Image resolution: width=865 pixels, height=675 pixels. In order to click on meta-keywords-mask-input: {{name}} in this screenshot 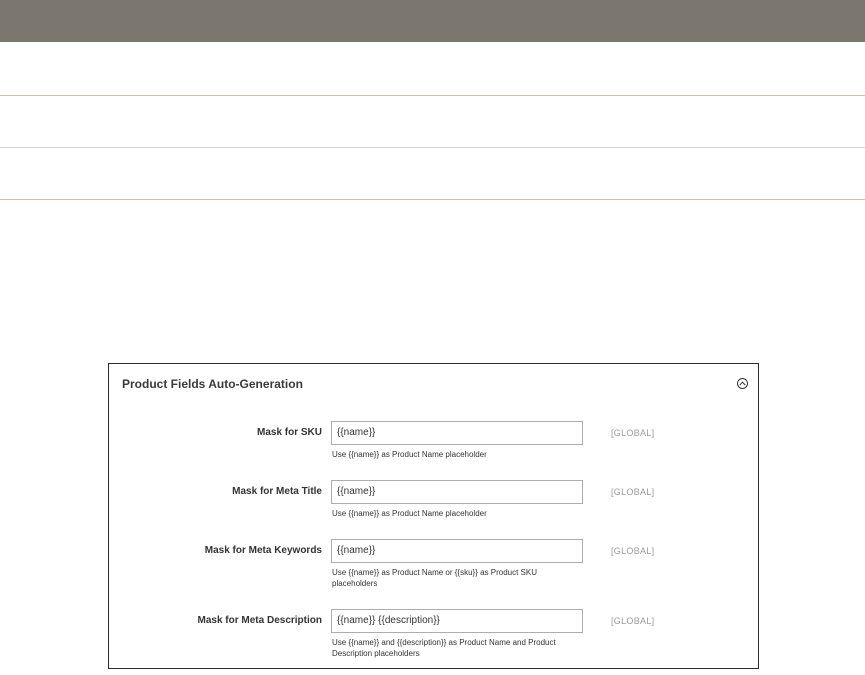, I will do `click(457, 551)`.